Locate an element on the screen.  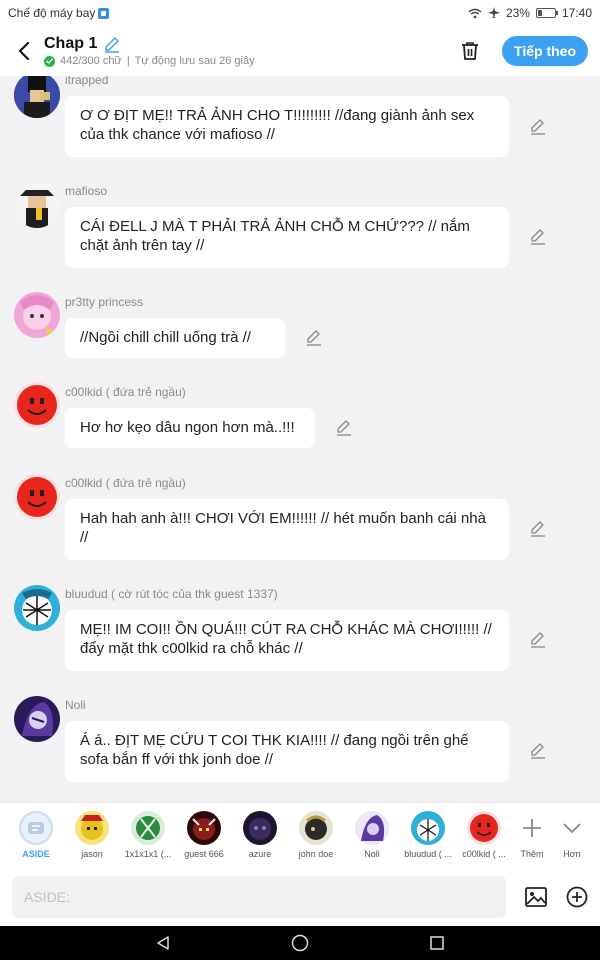
character-noli: Noli is located at coordinates (372, 835).